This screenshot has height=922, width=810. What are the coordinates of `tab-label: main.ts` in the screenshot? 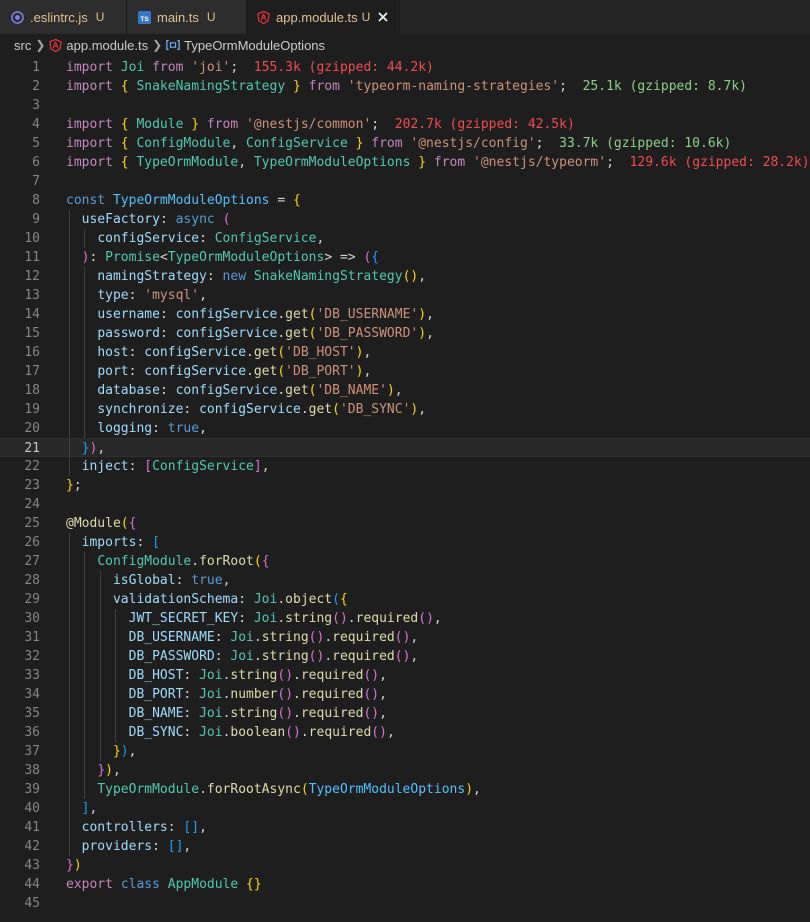 It's located at (178, 17).